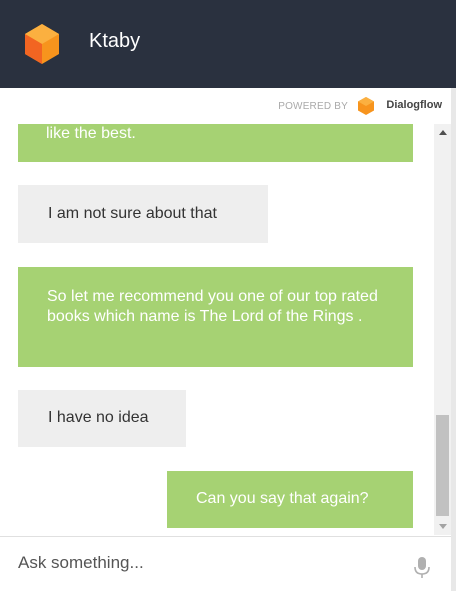 This screenshot has height=592, width=456. I want to click on powered-by-label: POWERED BY, so click(313, 106).